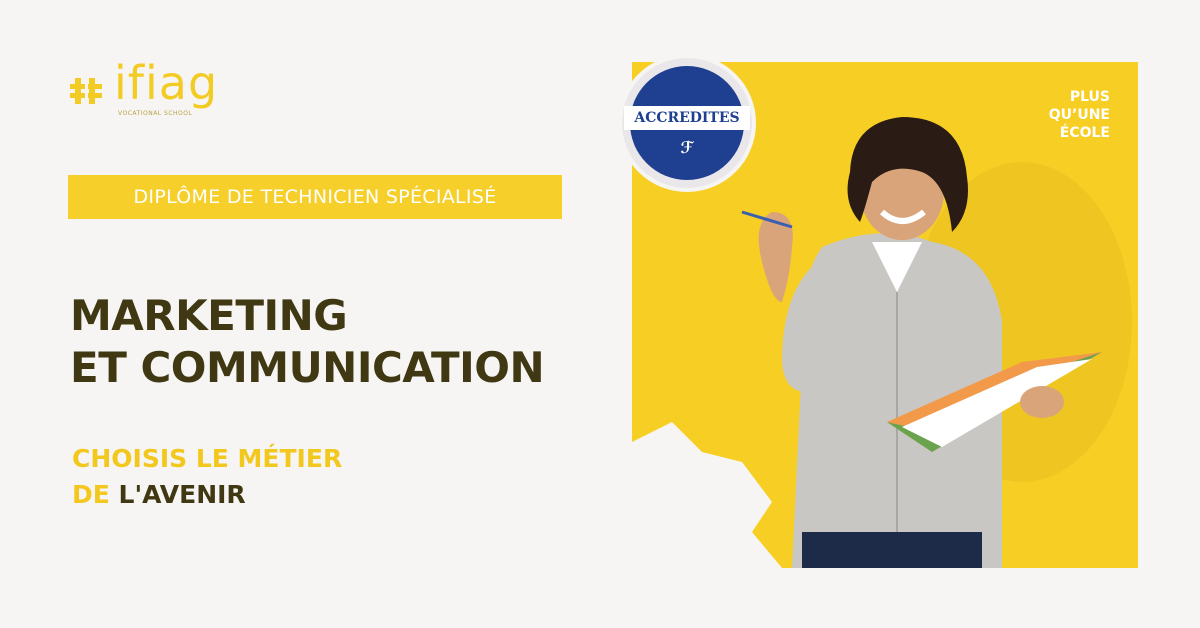 This screenshot has height=628, width=1200. I want to click on accreditation-badge: ACCREDITES ℱ, so click(687, 123).